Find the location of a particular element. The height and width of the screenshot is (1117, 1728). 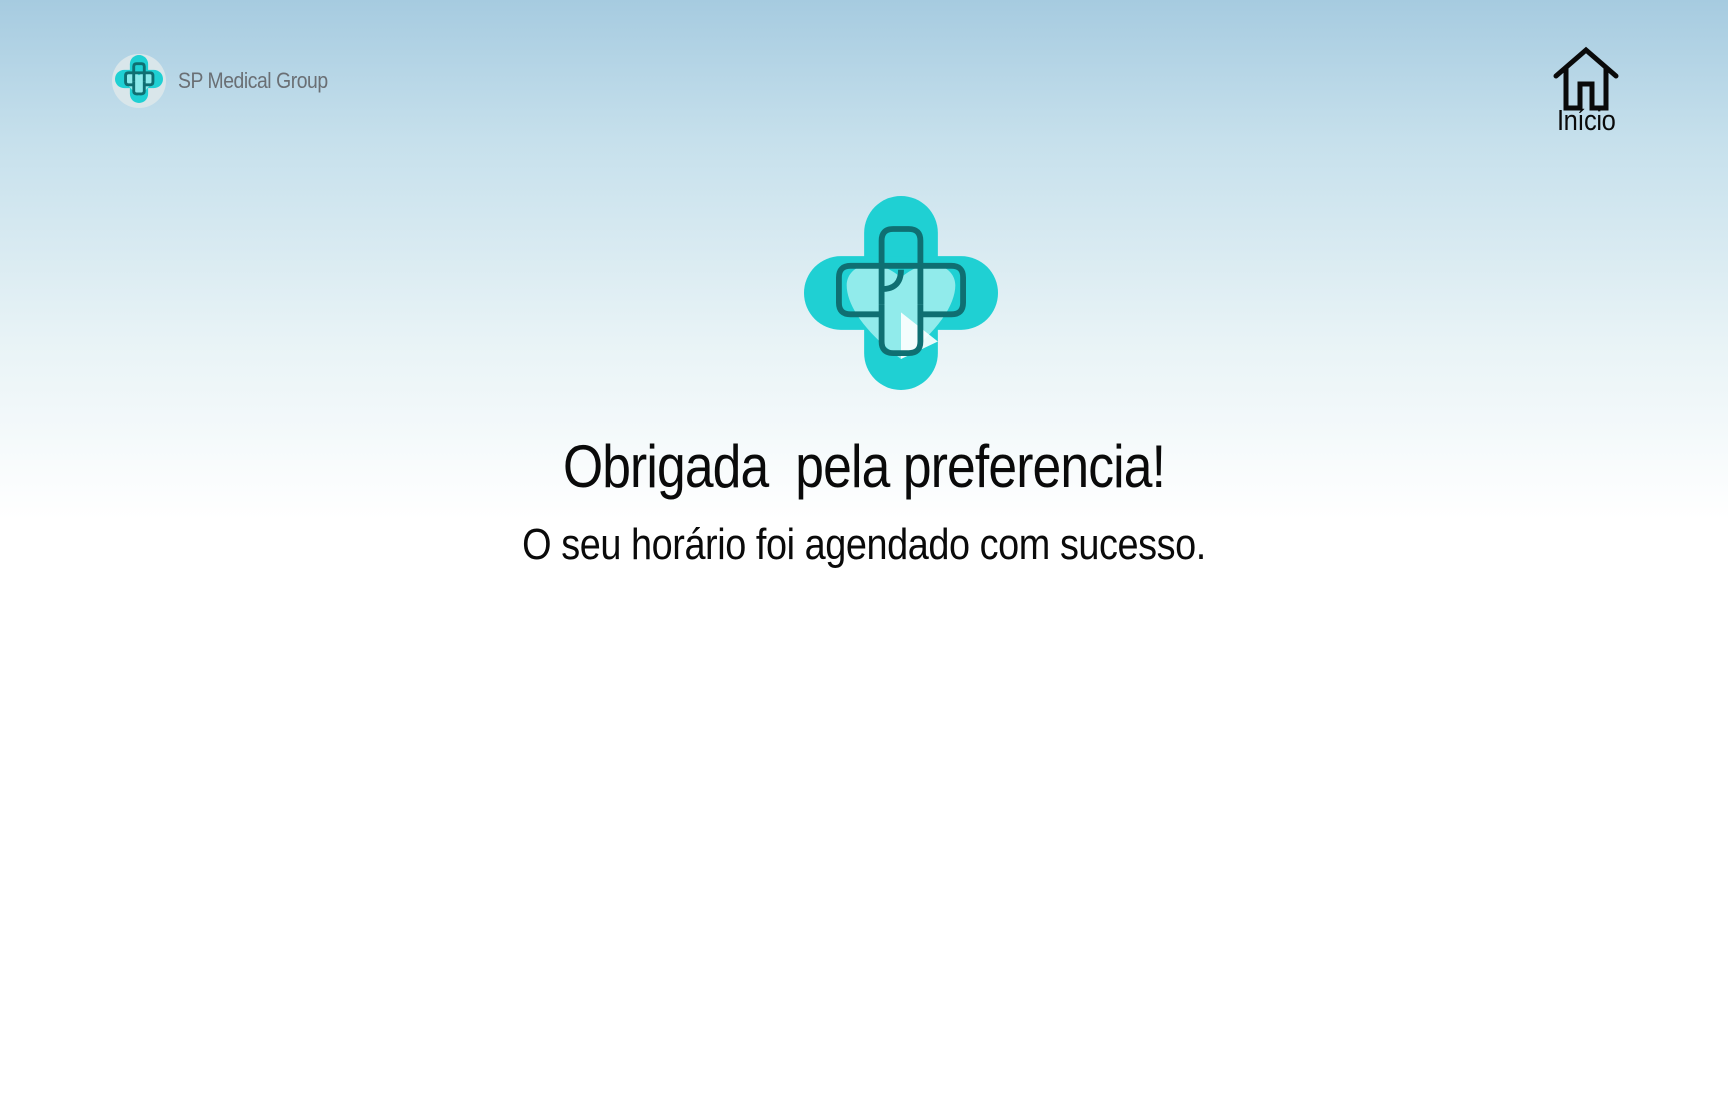

home-label: Início is located at coordinates (1586, 121).